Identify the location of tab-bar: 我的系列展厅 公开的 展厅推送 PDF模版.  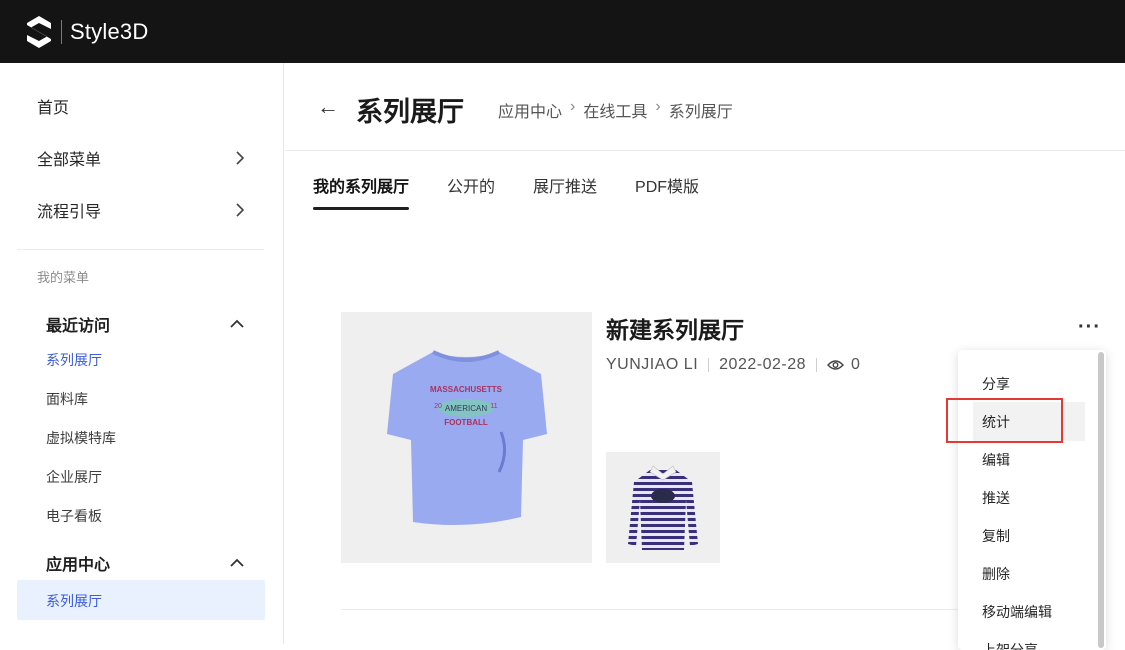
(525, 191).